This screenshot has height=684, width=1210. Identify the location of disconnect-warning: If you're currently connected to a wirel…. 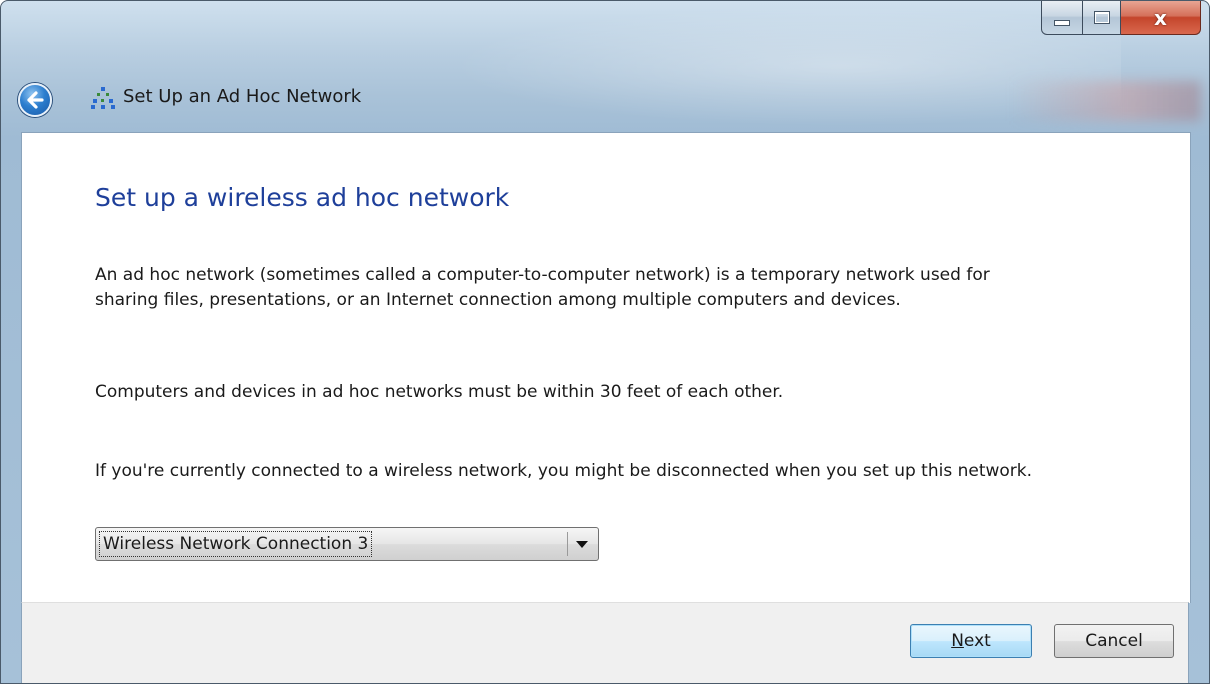
(564, 471).